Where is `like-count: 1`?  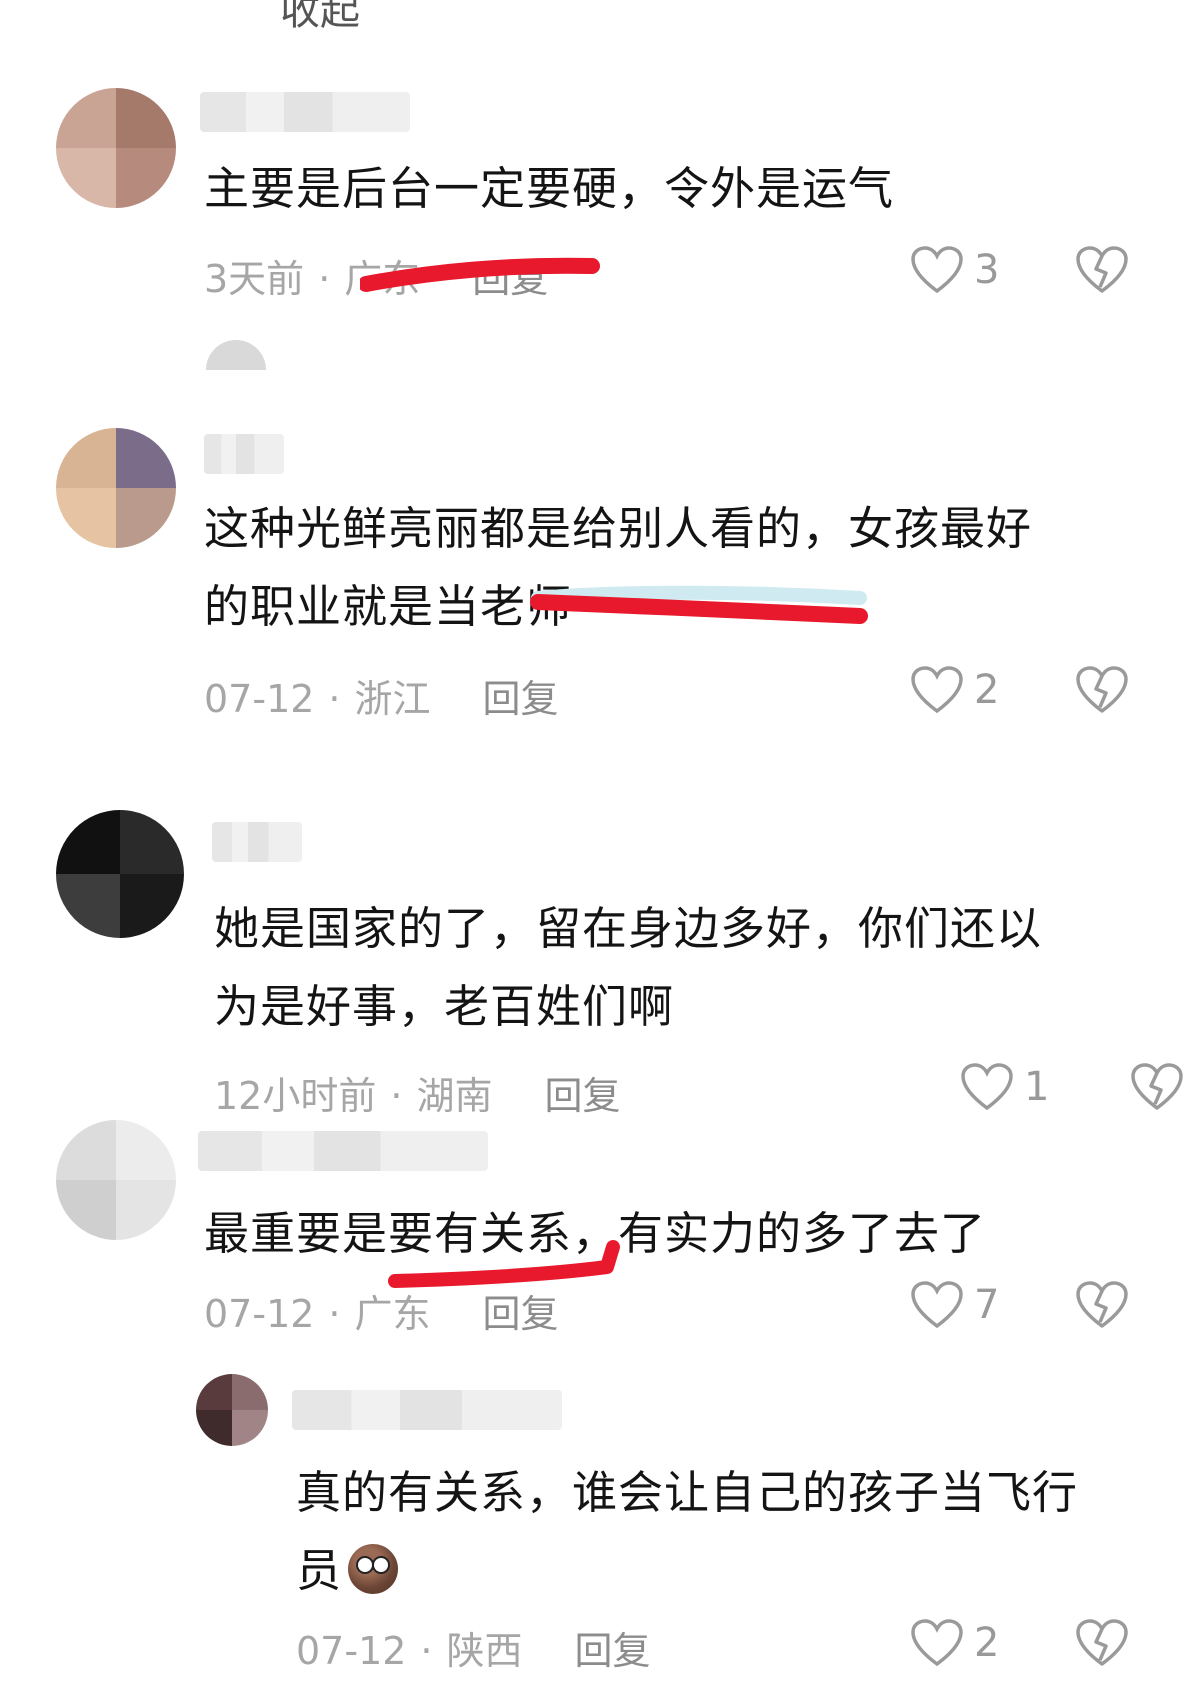 like-count: 1 is located at coordinates (1037, 1087).